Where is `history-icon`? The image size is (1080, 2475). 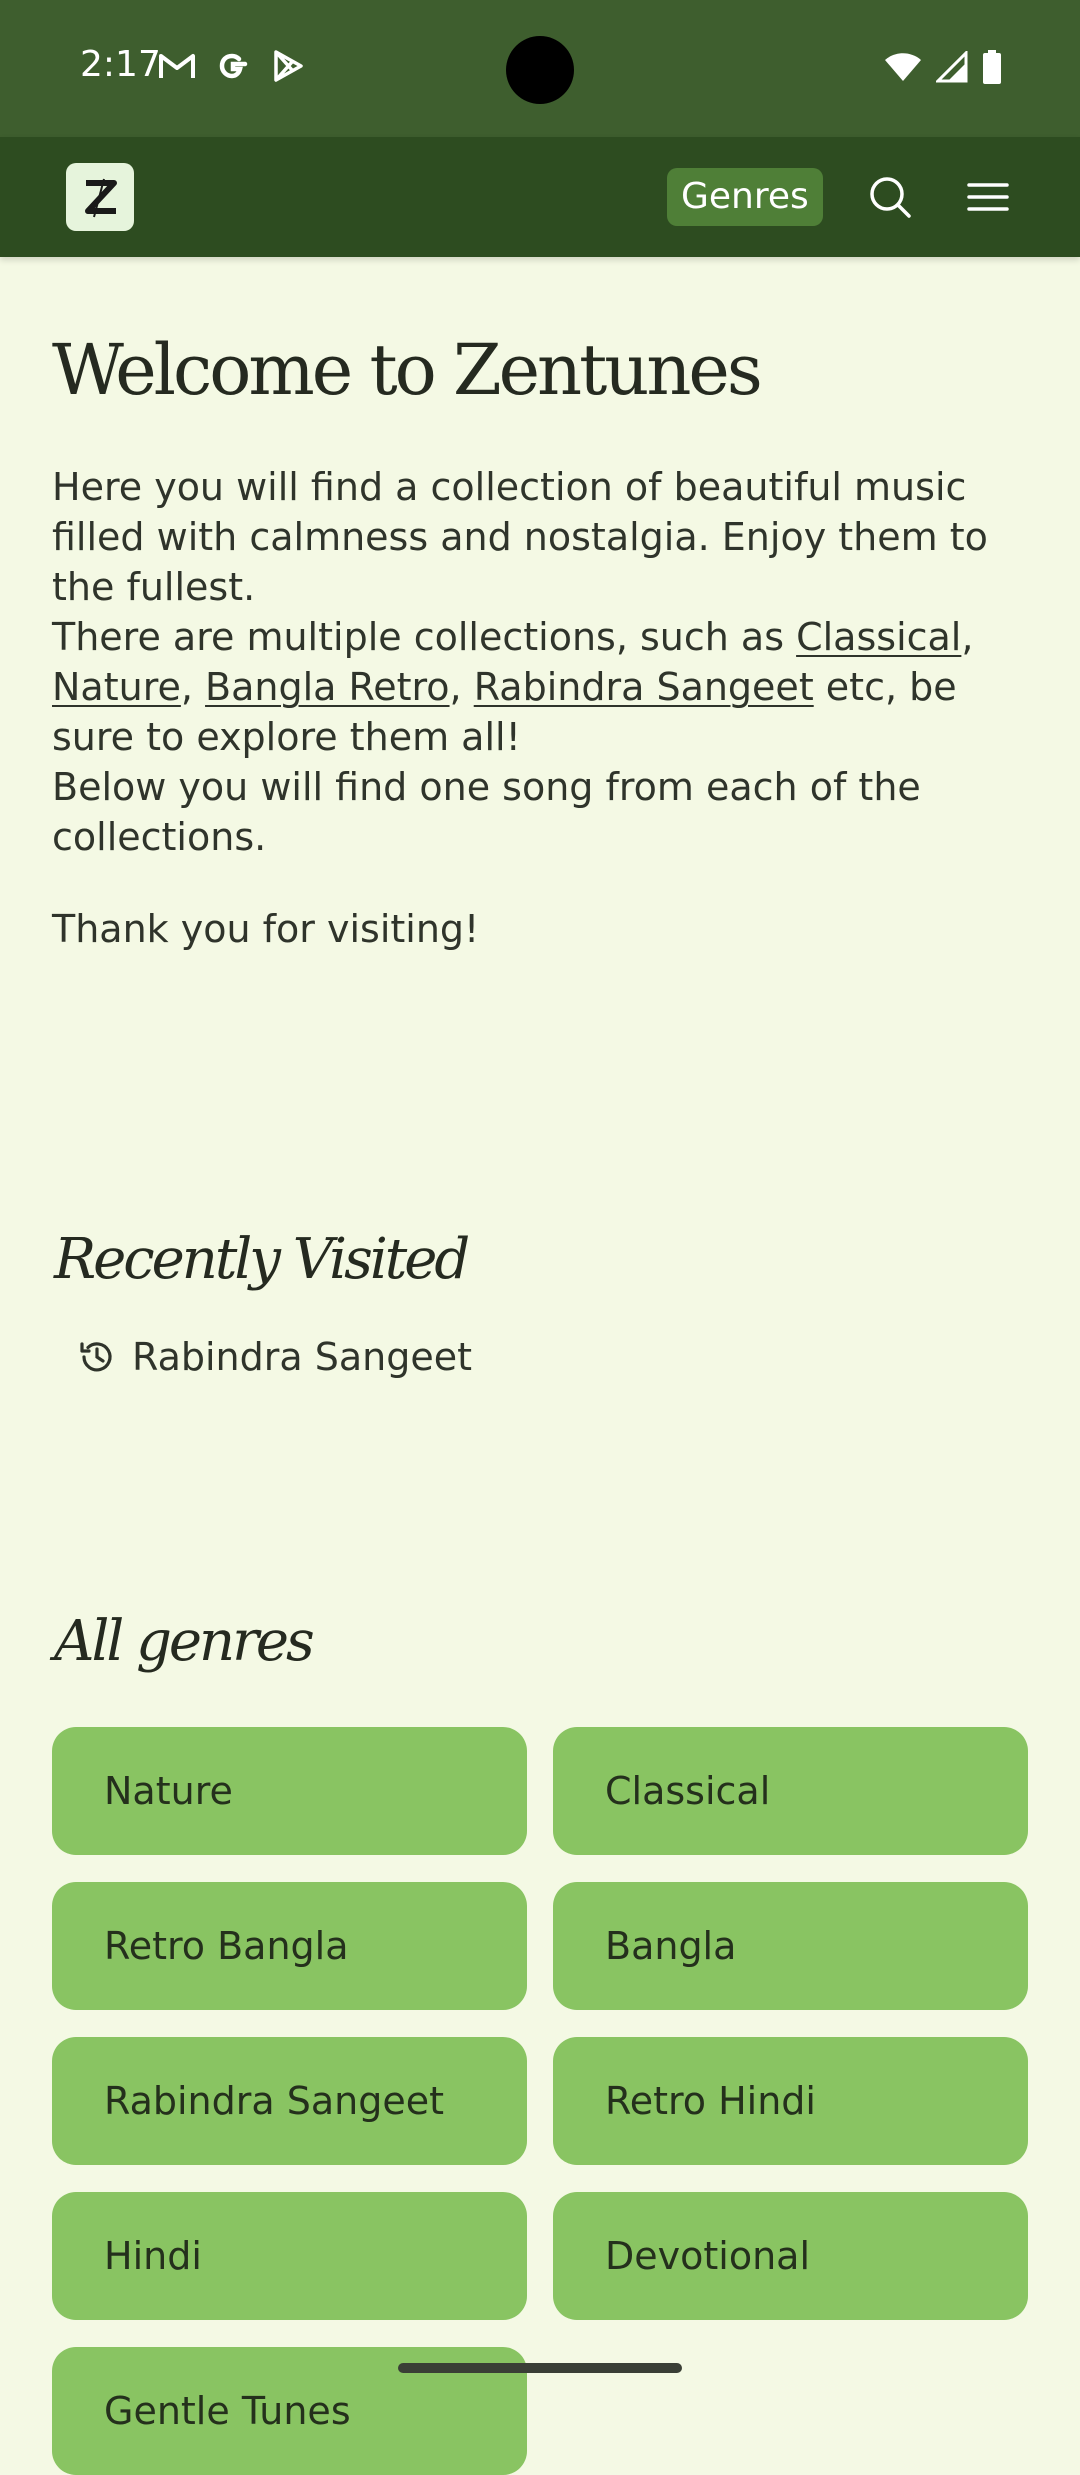
history-icon is located at coordinates (96, 1357).